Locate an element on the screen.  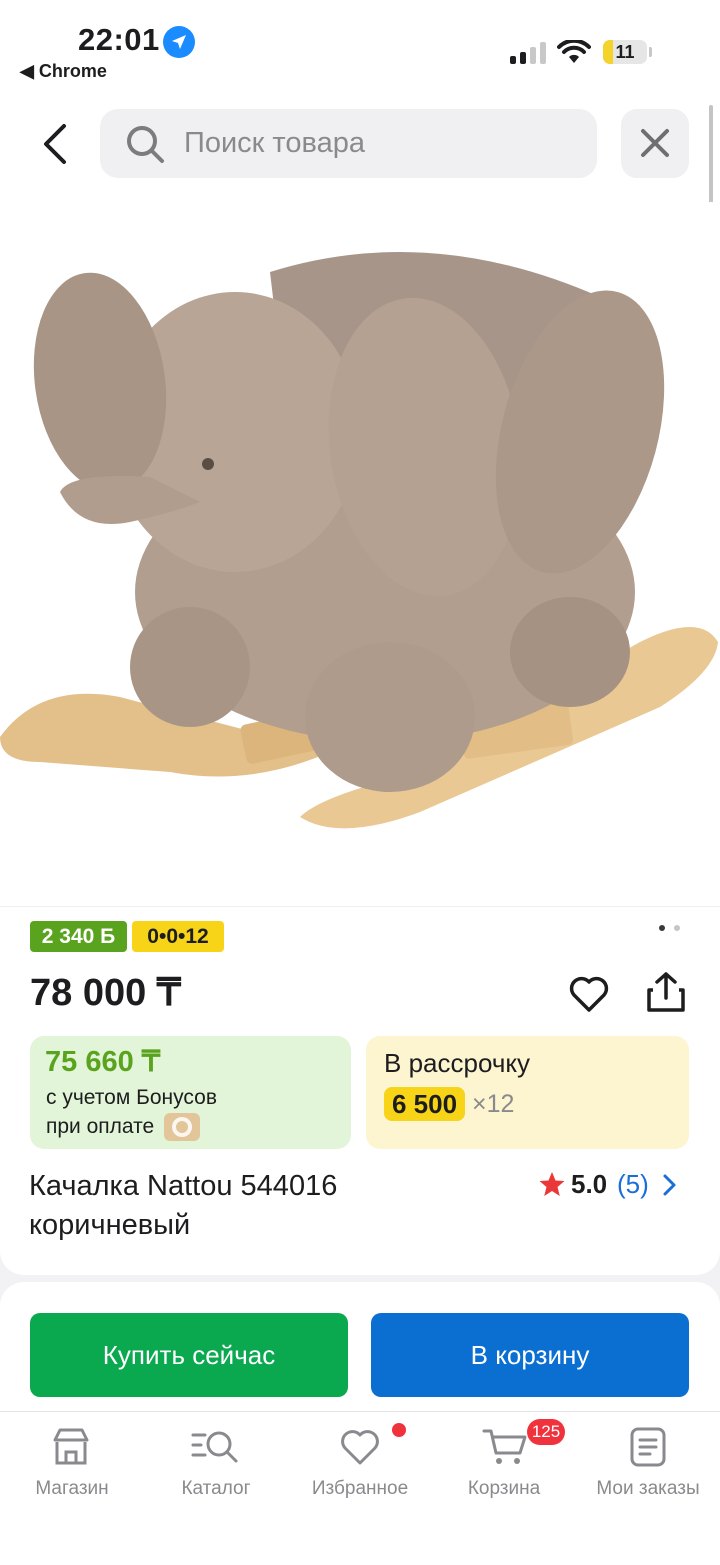
battery-level: 11 is located at coordinates (625, 52).